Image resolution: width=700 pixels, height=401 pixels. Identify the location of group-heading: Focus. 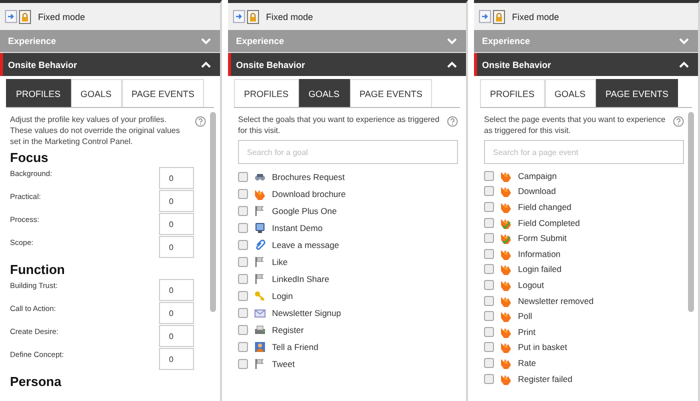
(30, 157).